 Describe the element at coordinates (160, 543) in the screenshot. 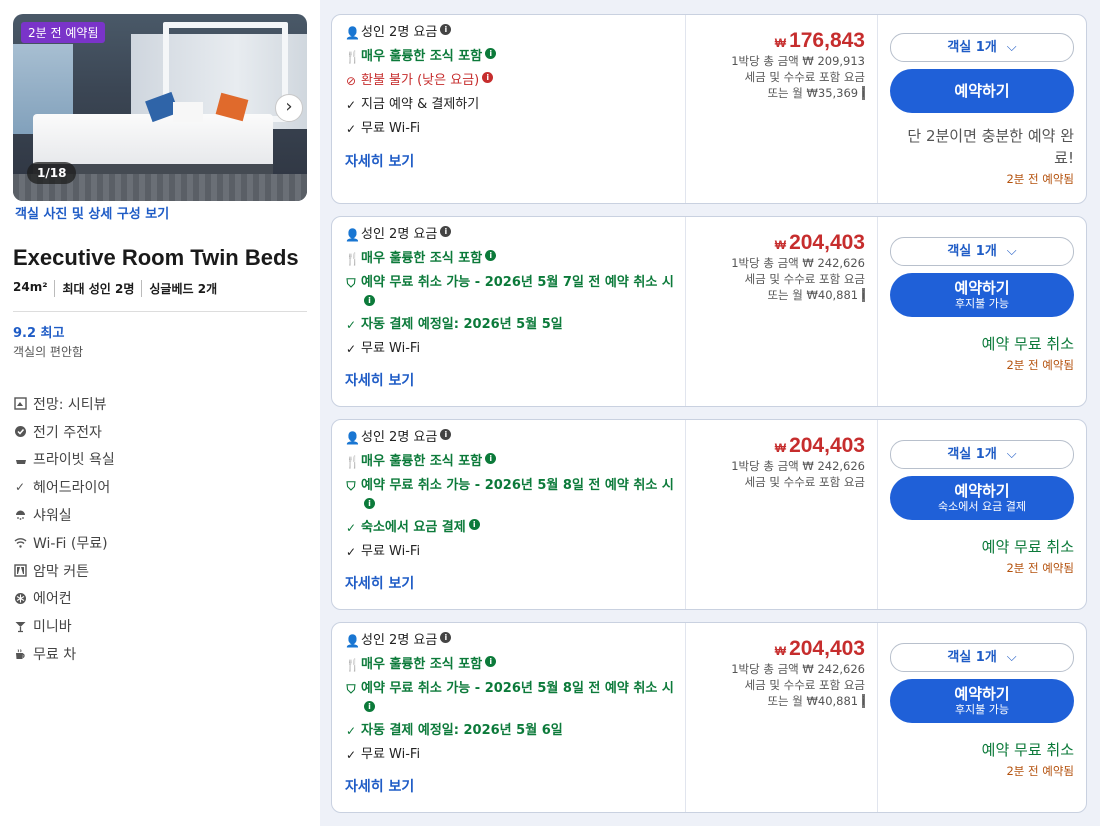

I see `amenity-item: Wi-Fi (무료)` at that location.